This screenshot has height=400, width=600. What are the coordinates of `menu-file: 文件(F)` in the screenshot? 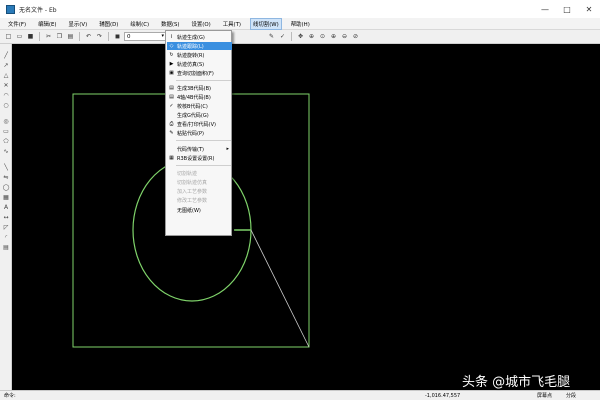 It's located at (17, 24).